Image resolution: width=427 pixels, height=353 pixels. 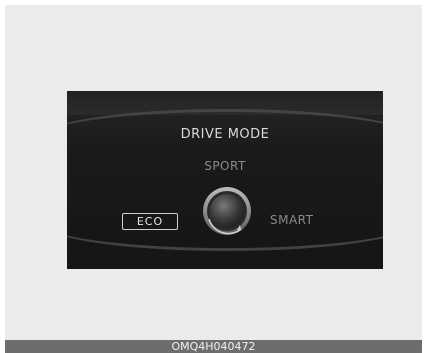 I want to click on mode-option-eco-selected: ECO, so click(x=150, y=221).